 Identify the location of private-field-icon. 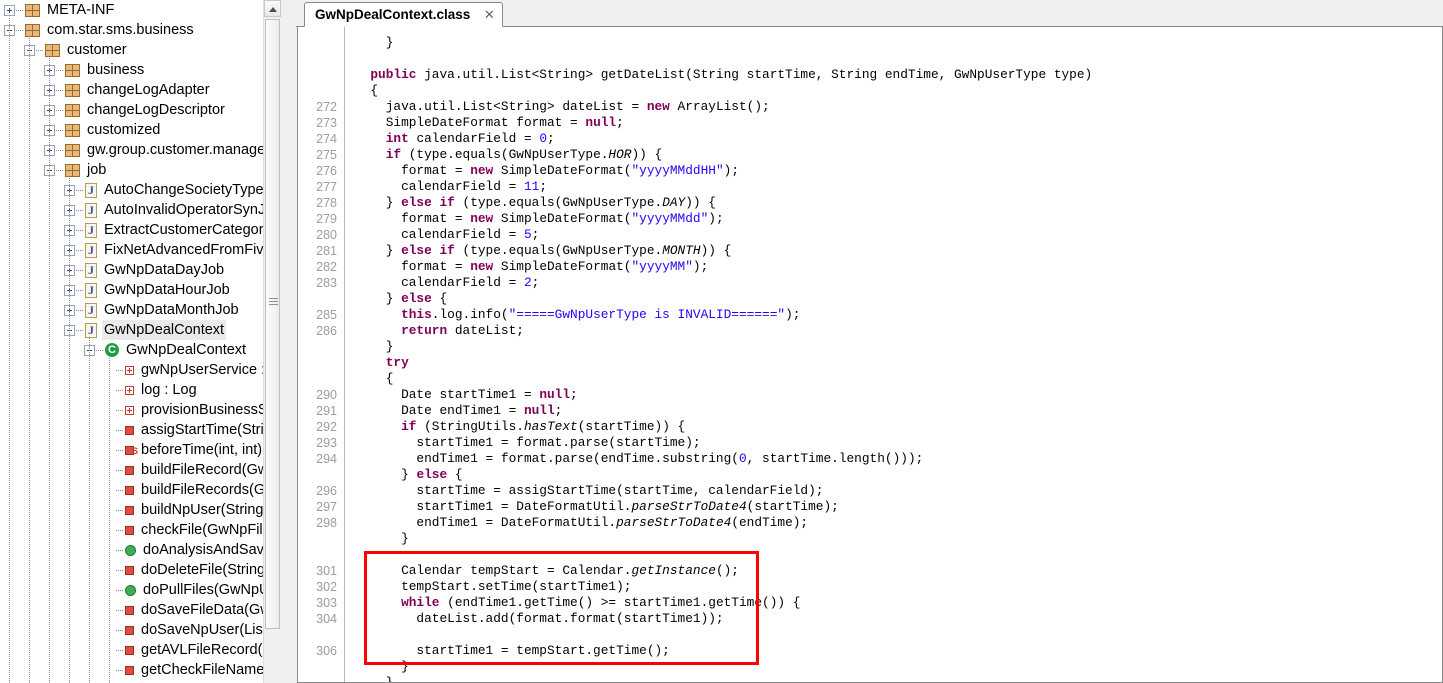
(129, 370).